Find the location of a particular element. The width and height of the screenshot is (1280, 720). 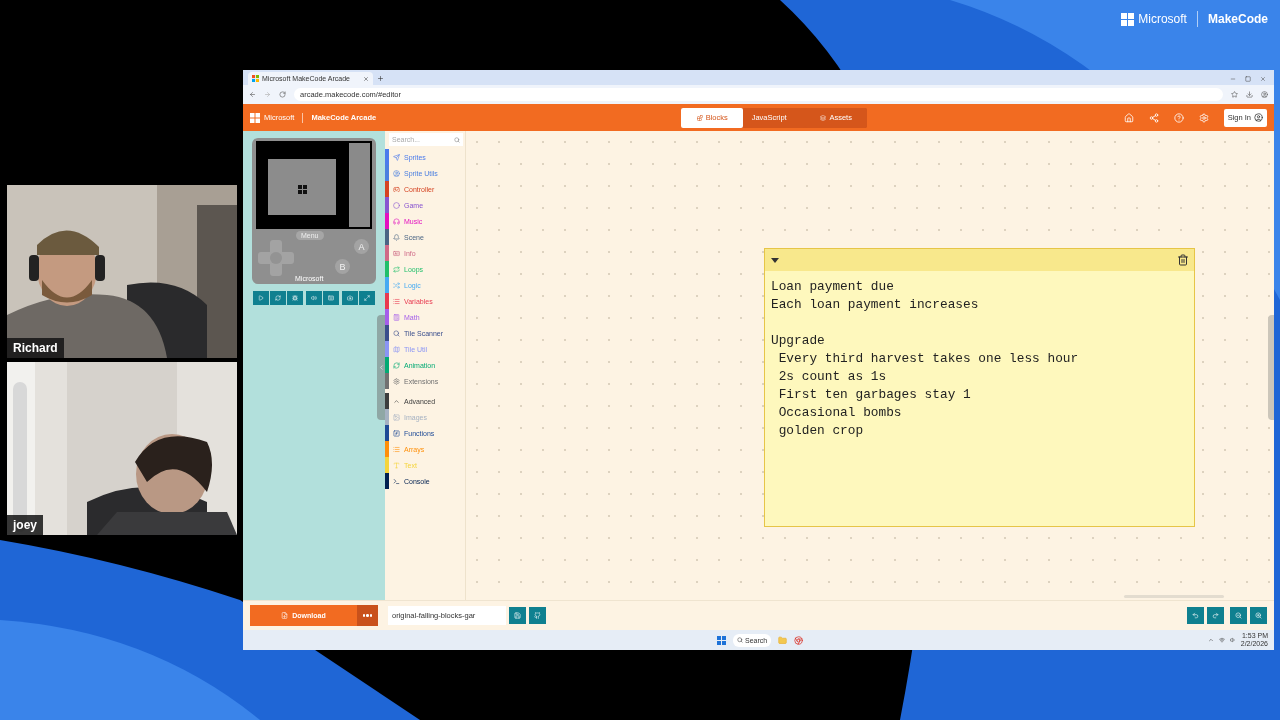

b-button: B is located at coordinates (342, 266).